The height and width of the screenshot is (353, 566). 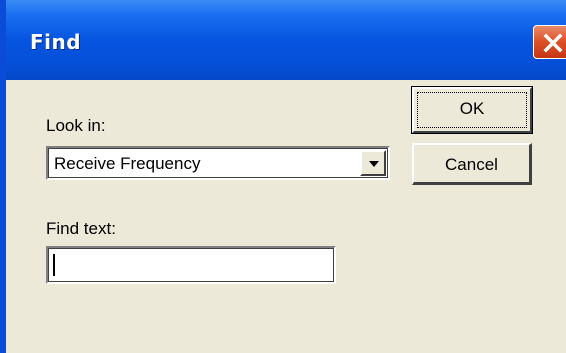 I want to click on focus-rectangle, so click(x=472, y=110).